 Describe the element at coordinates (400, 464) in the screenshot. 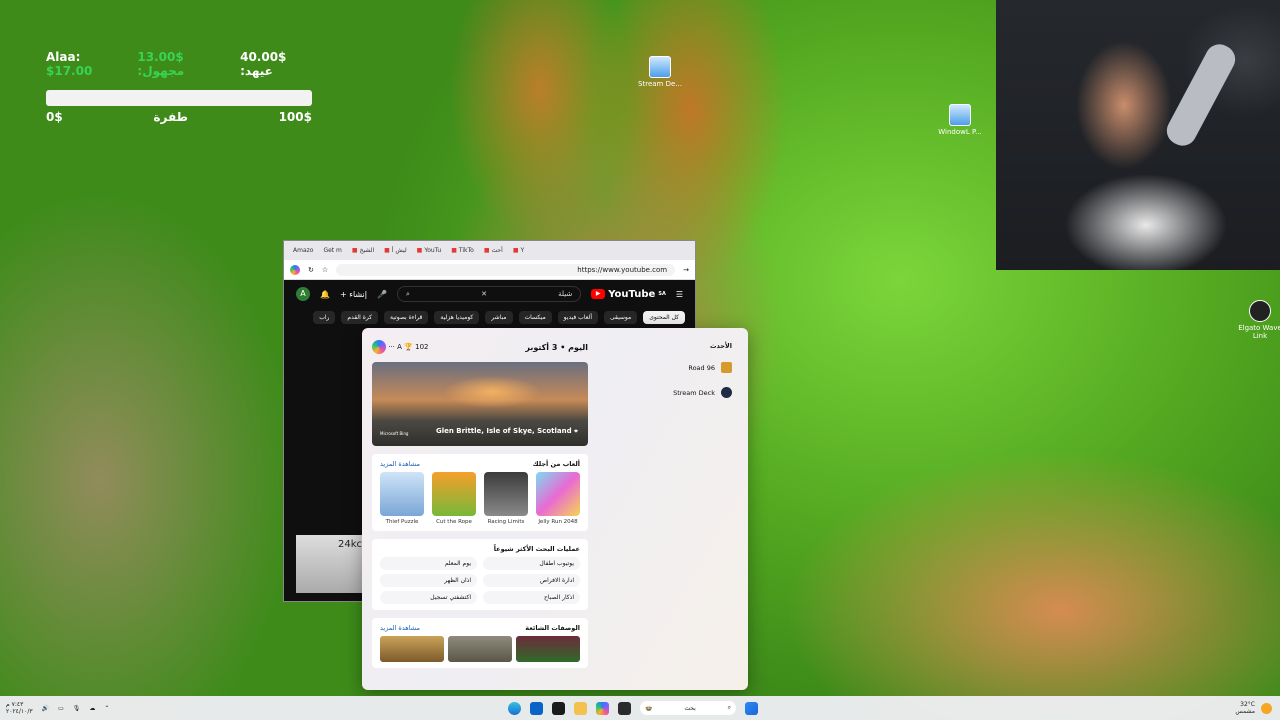

I see `games-see-more-link: مشاهدة المزيد` at that location.